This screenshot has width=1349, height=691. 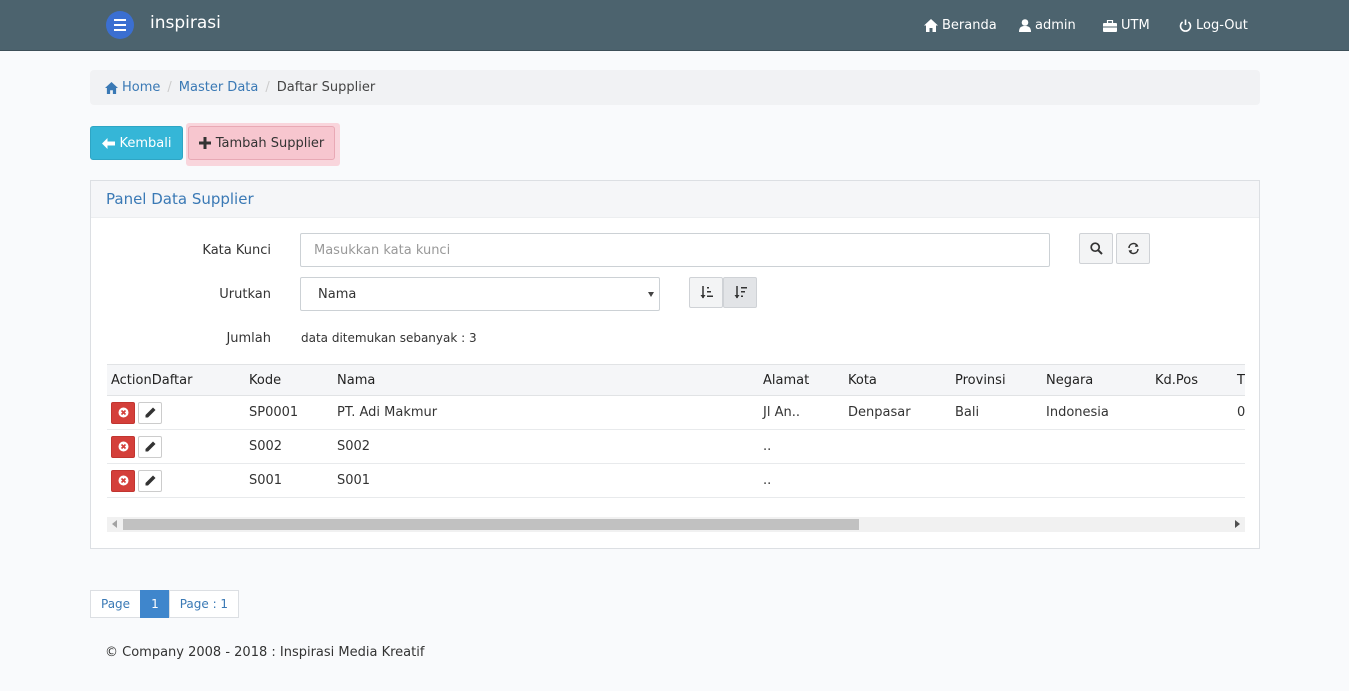 What do you see at coordinates (204, 604) in the screenshot?
I see `pagination-summary: Page : 1` at bounding box center [204, 604].